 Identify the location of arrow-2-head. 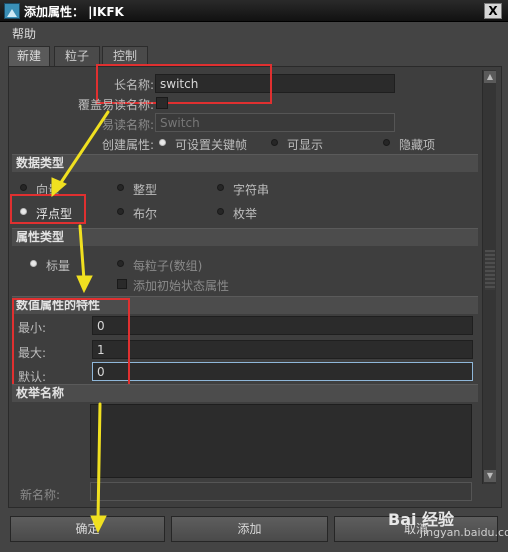
(84, 284).